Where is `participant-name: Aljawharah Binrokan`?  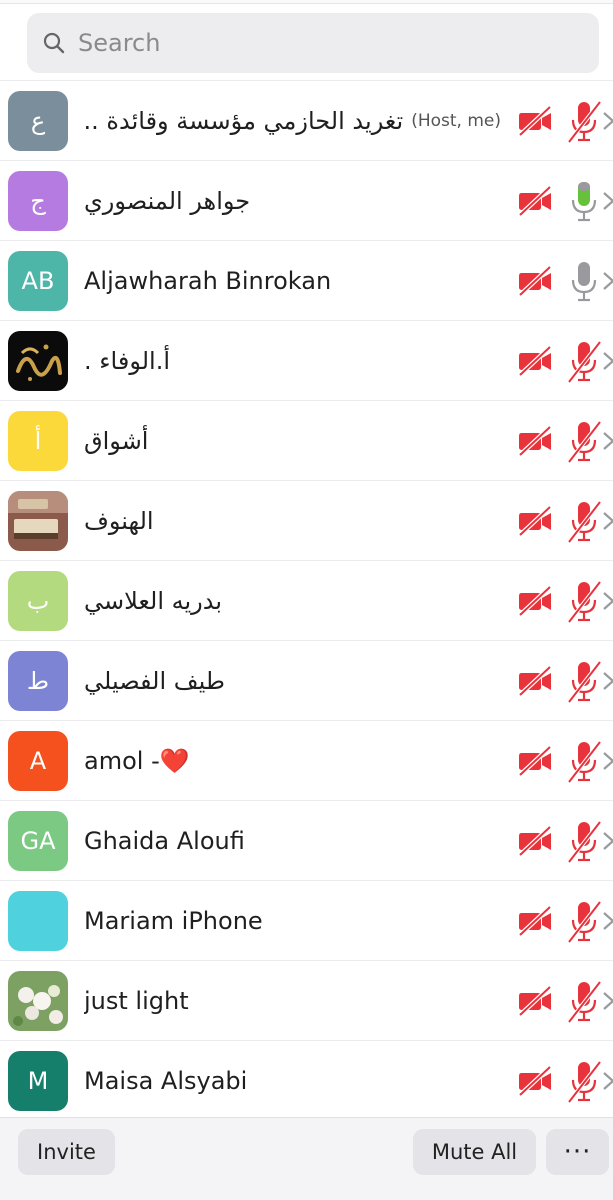 participant-name: Aljawharah Binrokan is located at coordinates (296, 281).